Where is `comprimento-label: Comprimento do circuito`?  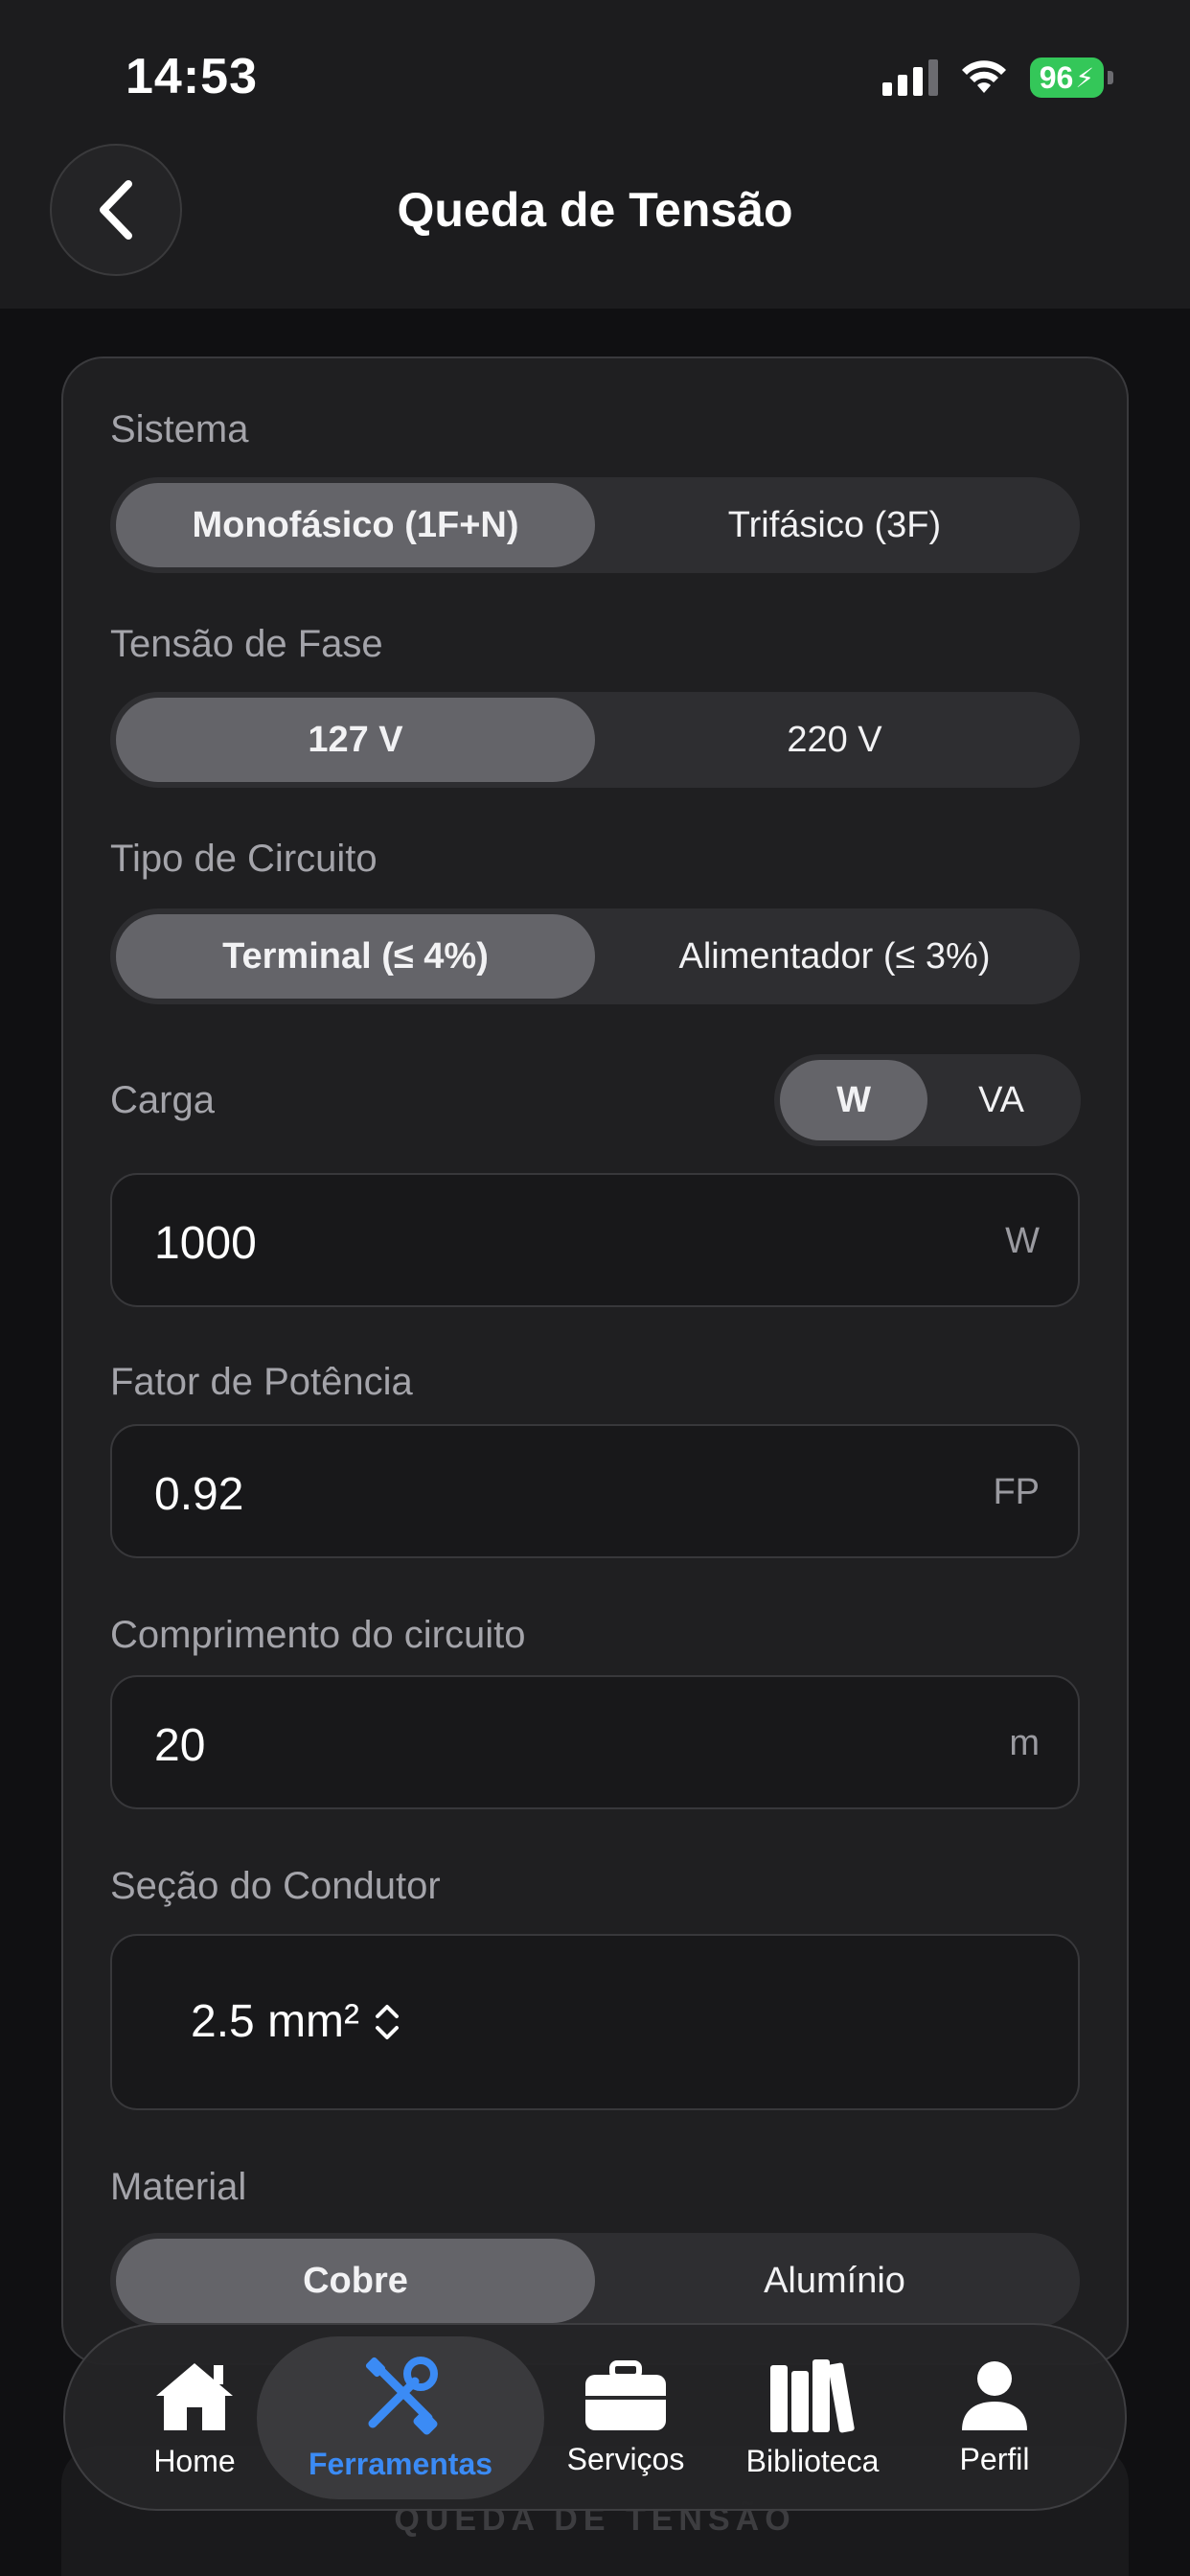
comprimento-label: Comprimento do circuito is located at coordinates (318, 1635).